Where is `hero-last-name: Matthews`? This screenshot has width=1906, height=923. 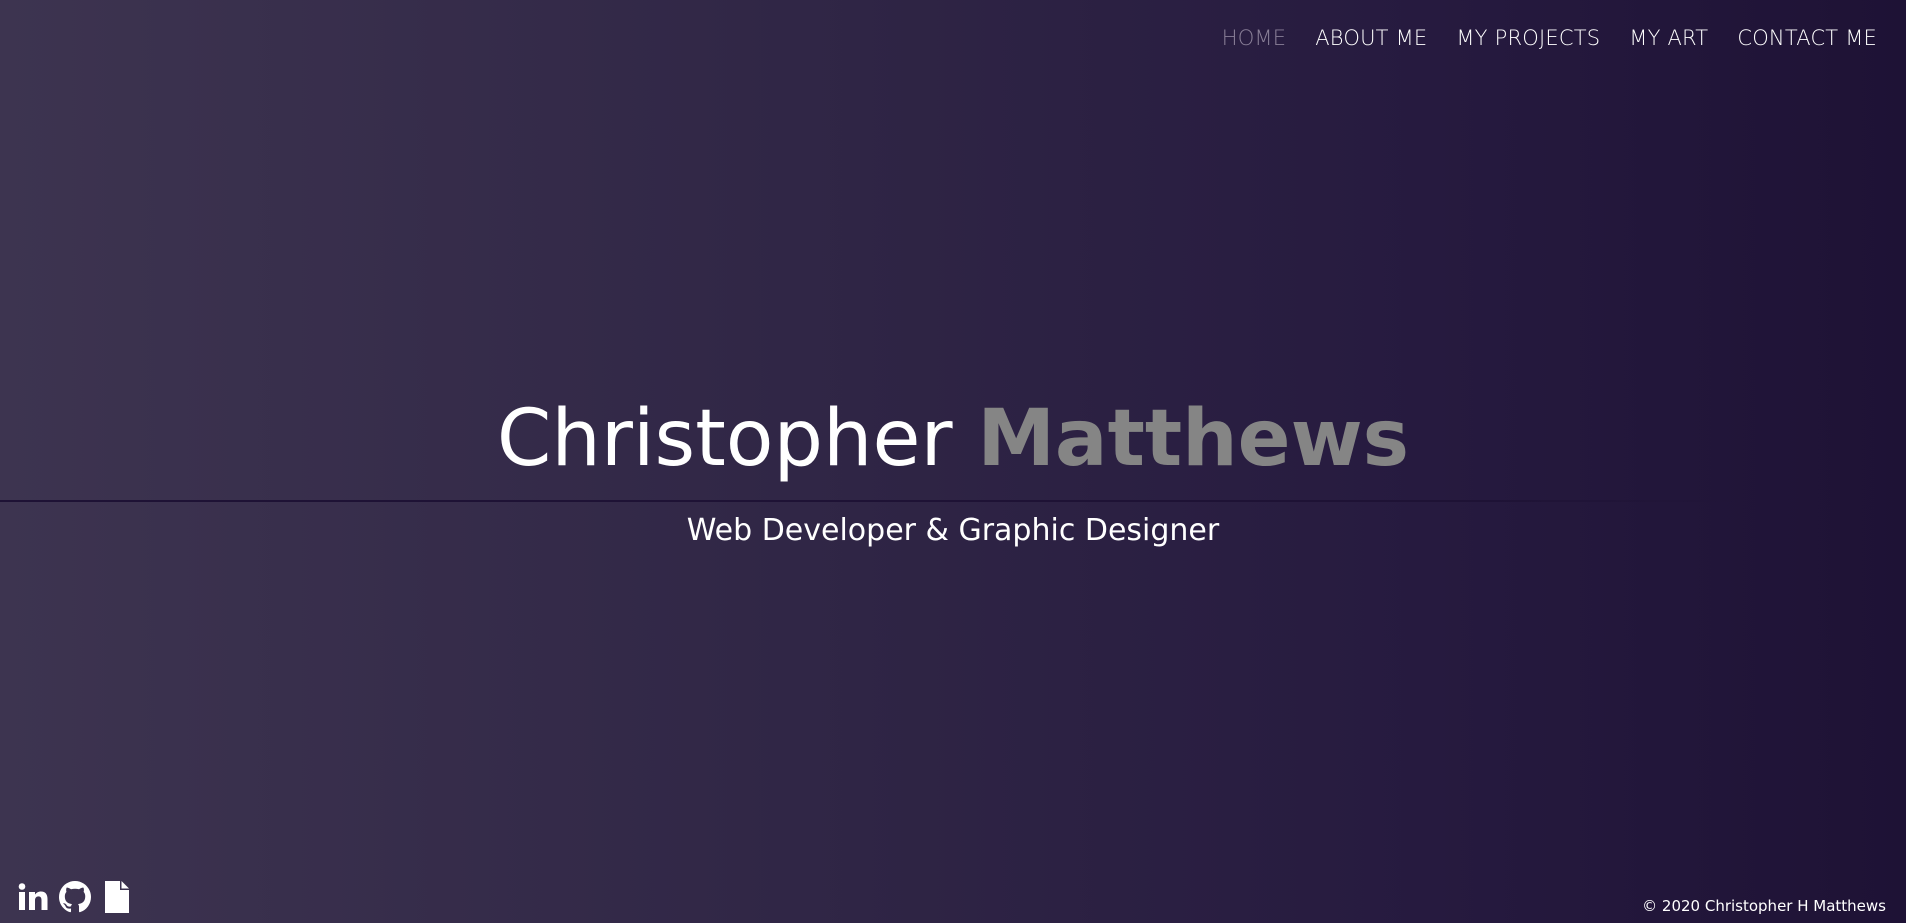
hero-last-name: Matthews is located at coordinates (1193, 439).